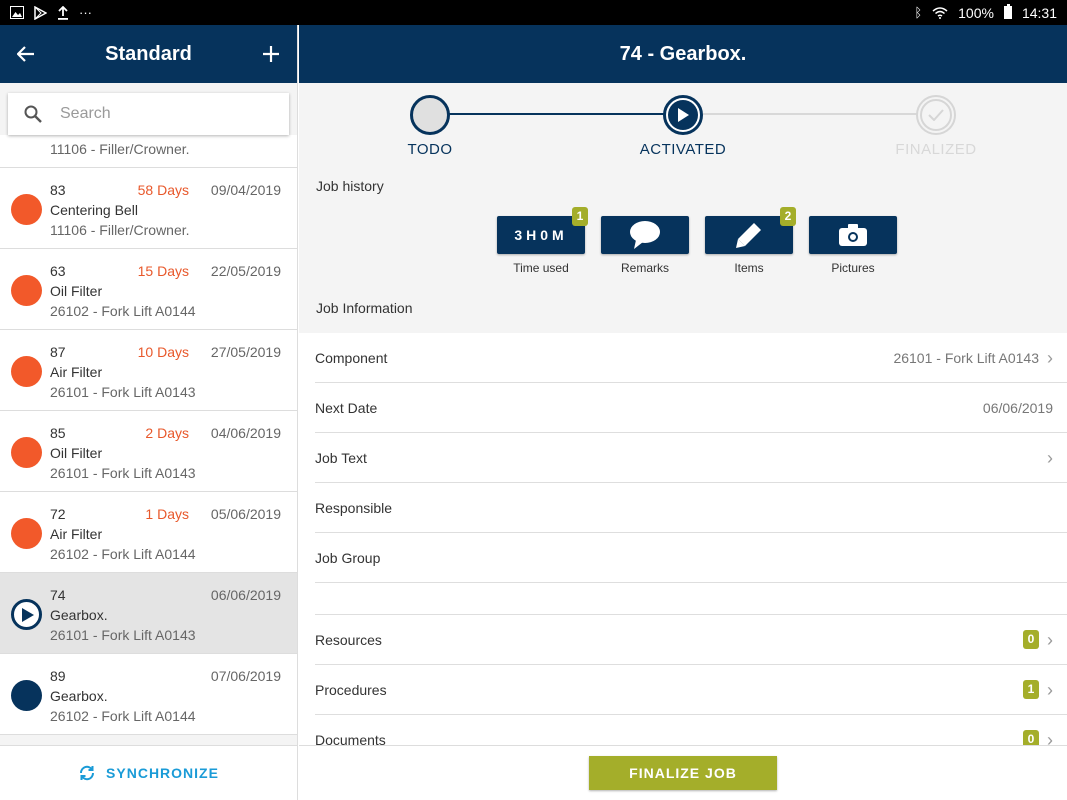 Image resolution: width=1067 pixels, height=800 pixels. Describe the element at coordinates (351, 357) in the screenshot. I see `component-key: Component` at that location.